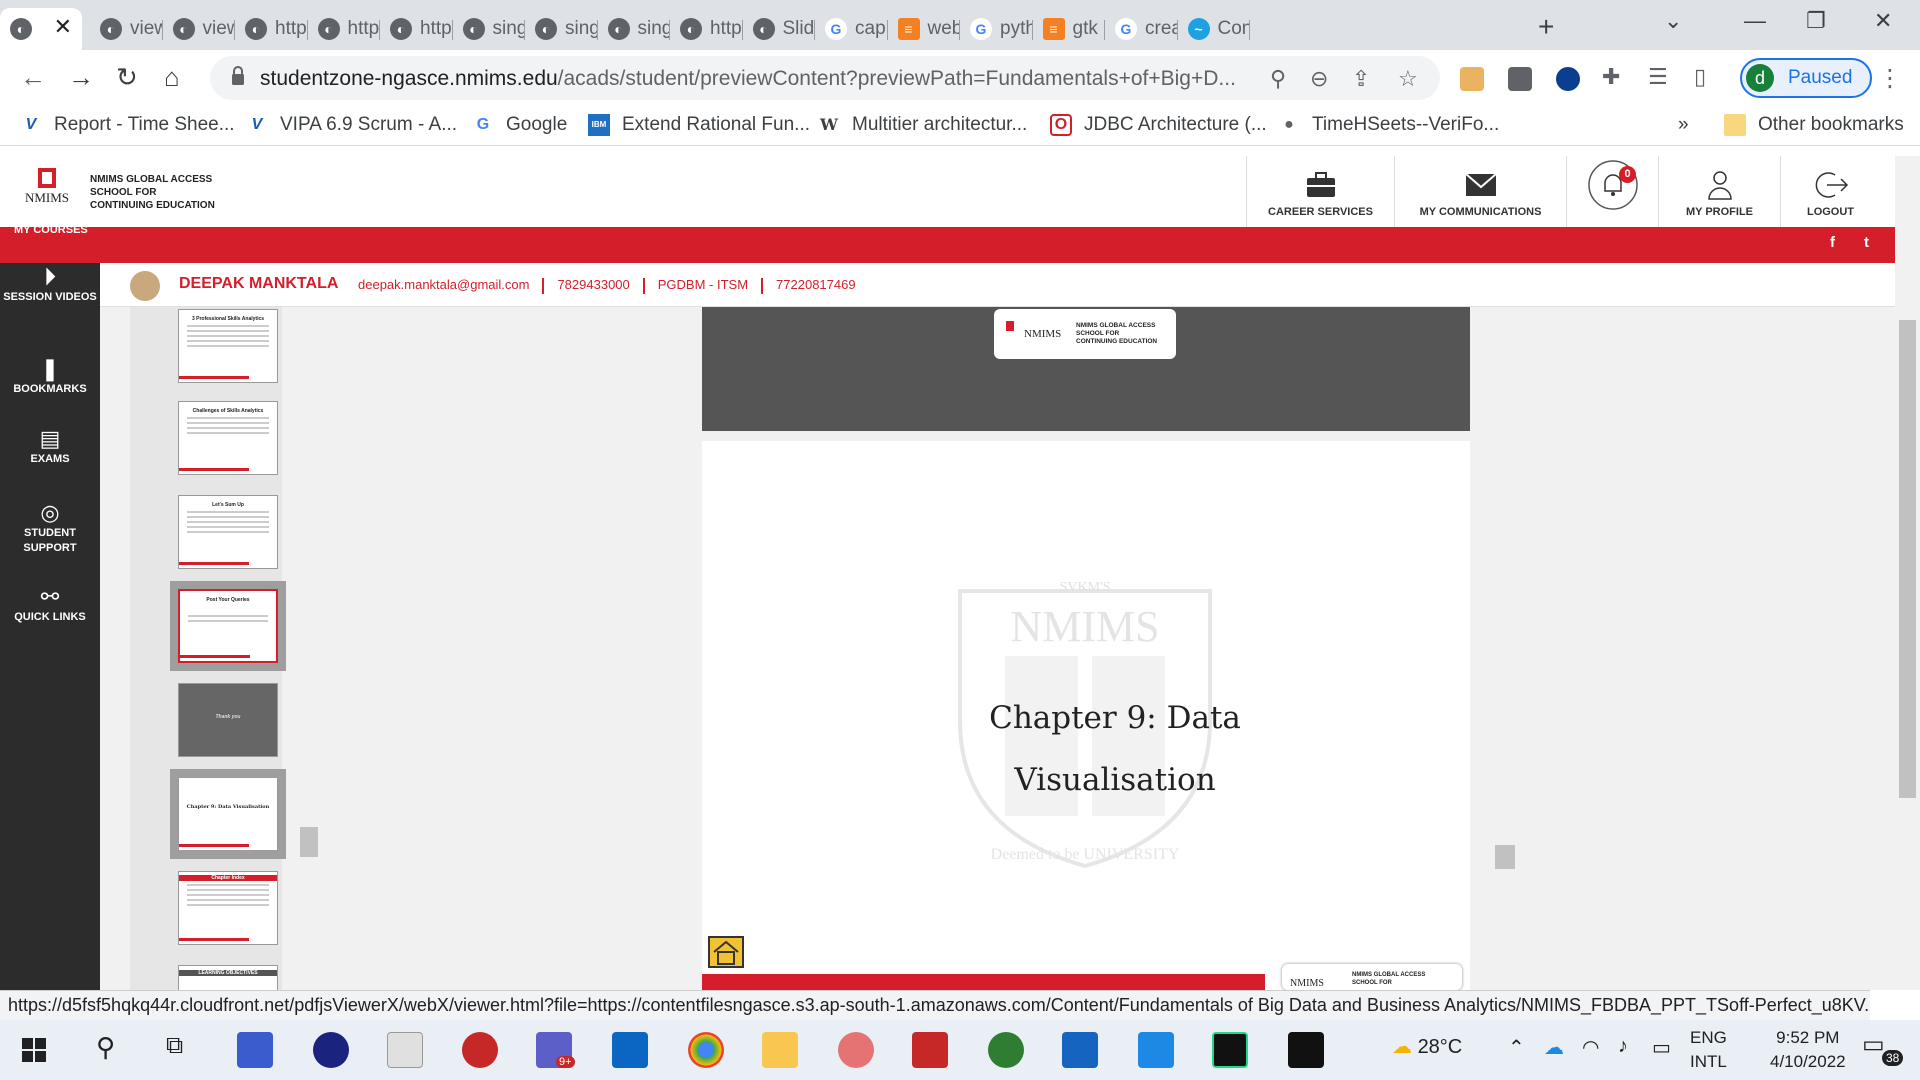 The image size is (1920, 1080). What do you see at coordinates (1661, 1047) in the screenshot?
I see `battery-icon: ▭` at bounding box center [1661, 1047].